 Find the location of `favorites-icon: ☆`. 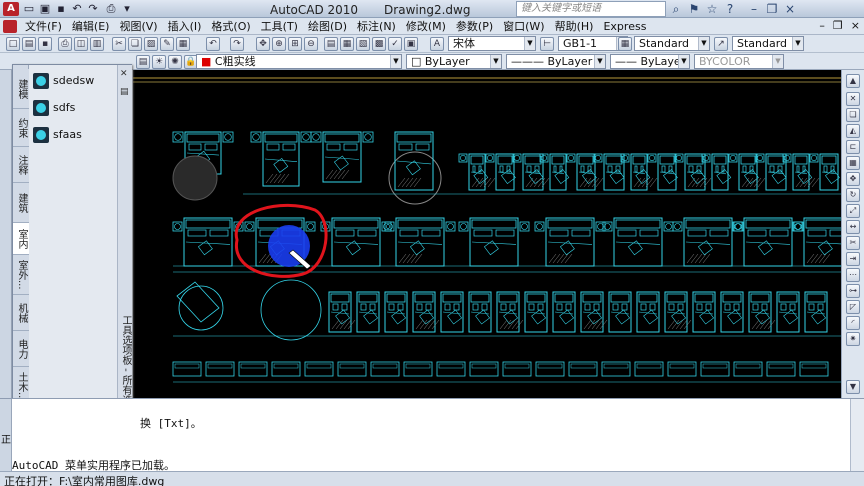

favorites-icon: ☆ is located at coordinates (712, 9).